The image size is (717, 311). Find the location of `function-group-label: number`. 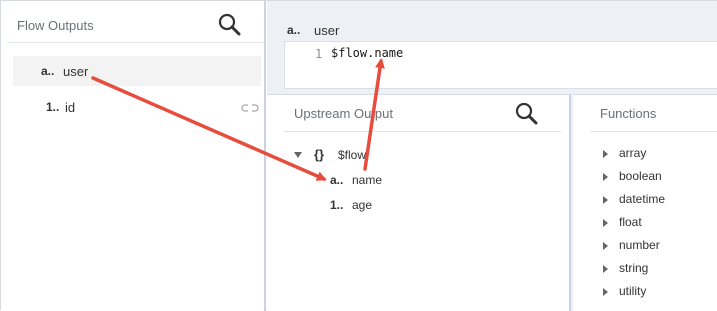

function-group-label: number is located at coordinates (639, 245).